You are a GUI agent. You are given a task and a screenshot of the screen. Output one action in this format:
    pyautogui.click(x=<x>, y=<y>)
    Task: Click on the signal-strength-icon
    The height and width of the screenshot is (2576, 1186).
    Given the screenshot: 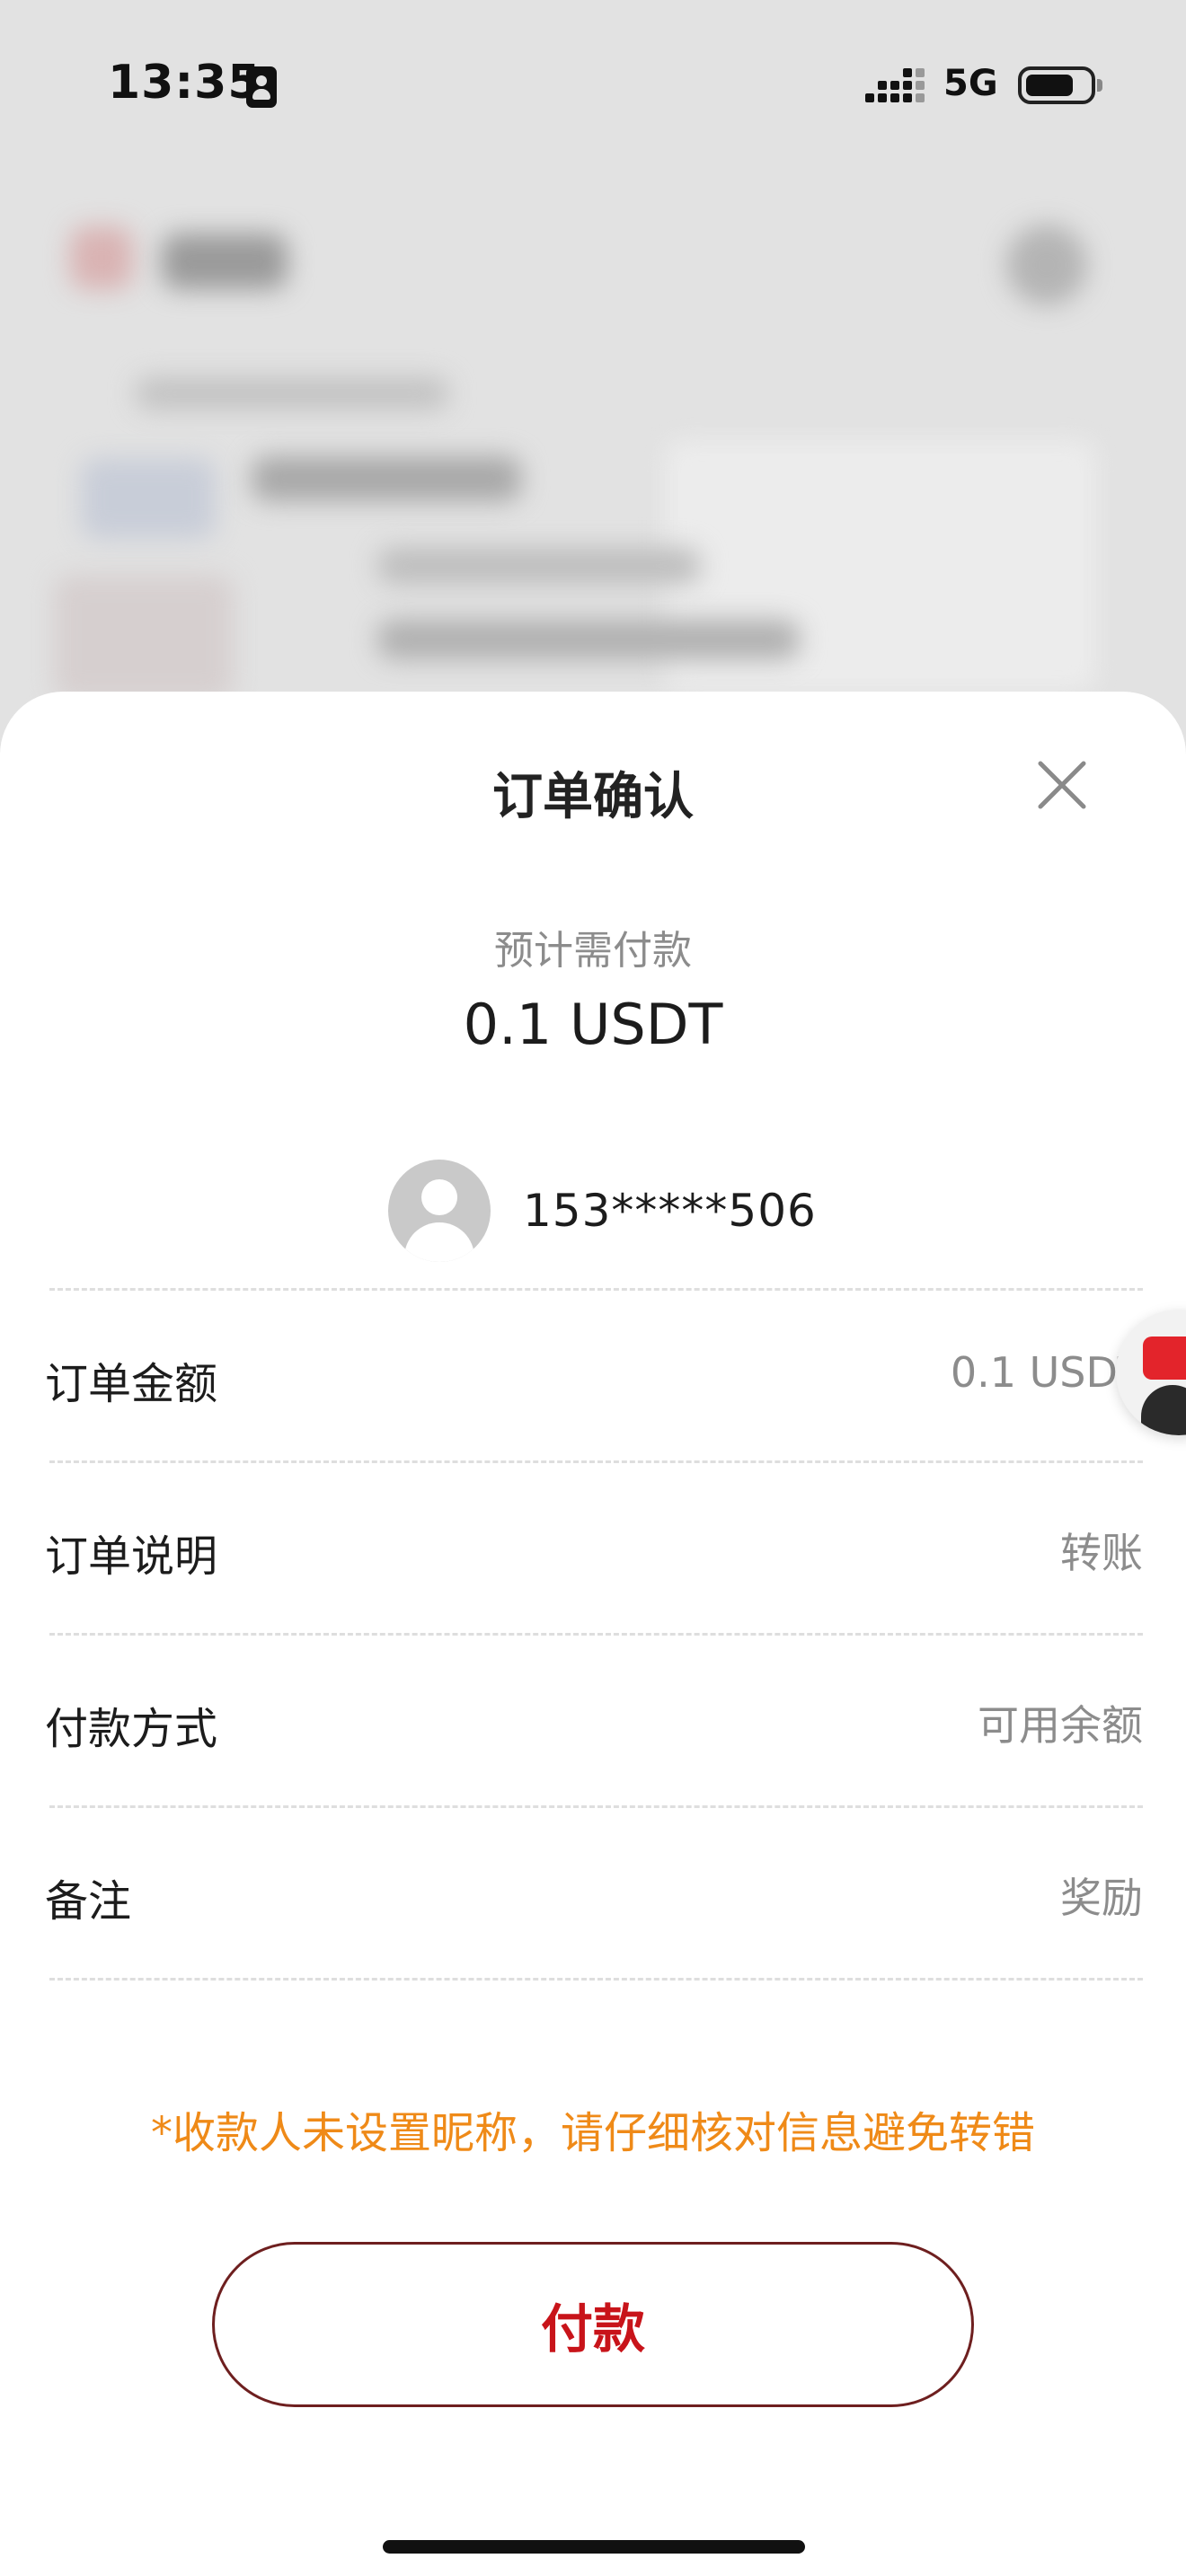 What is the action you would take?
    pyautogui.click(x=895, y=87)
    